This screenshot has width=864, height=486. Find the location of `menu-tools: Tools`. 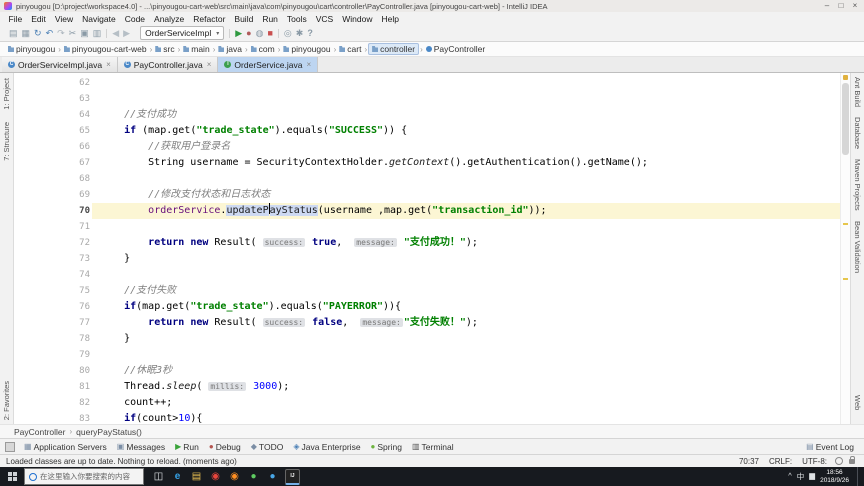

menu-tools: Tools is located at coordinates (296, 19).